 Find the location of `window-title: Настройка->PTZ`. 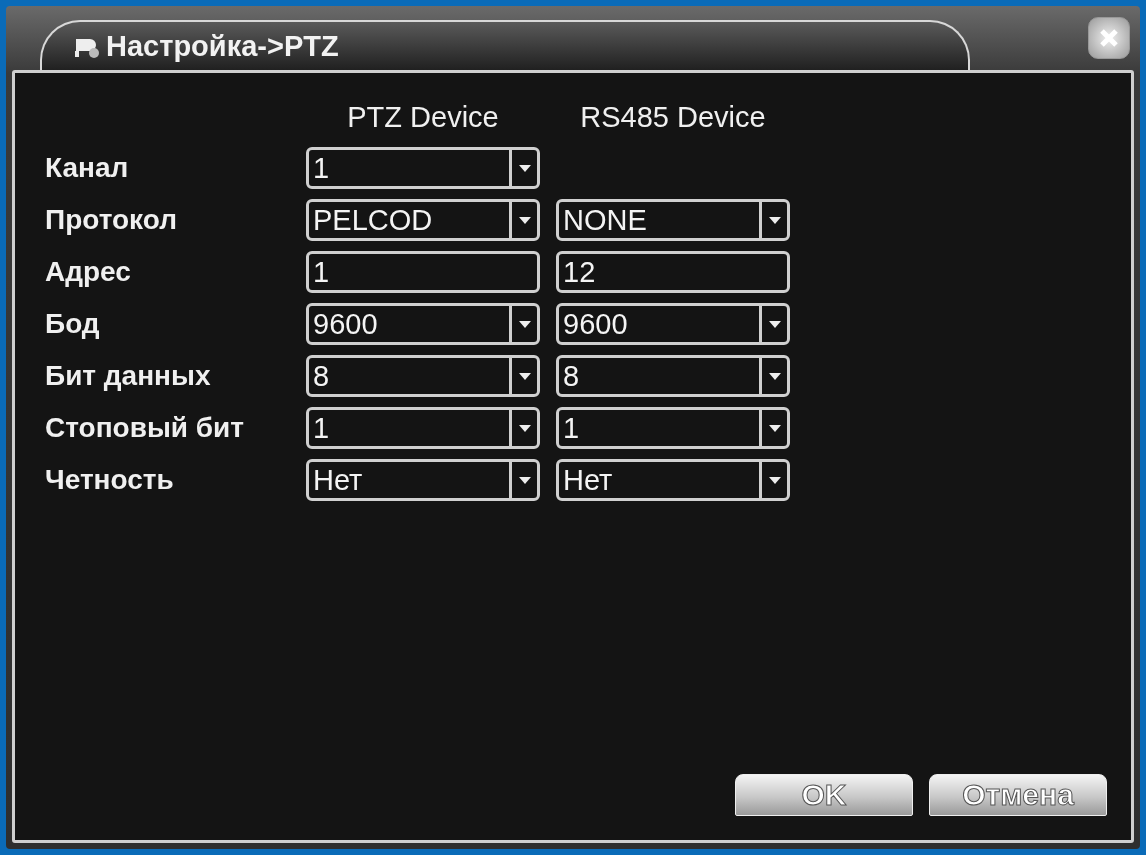

window-title: Настройка->PTZ is located at coordinates (222, 46).